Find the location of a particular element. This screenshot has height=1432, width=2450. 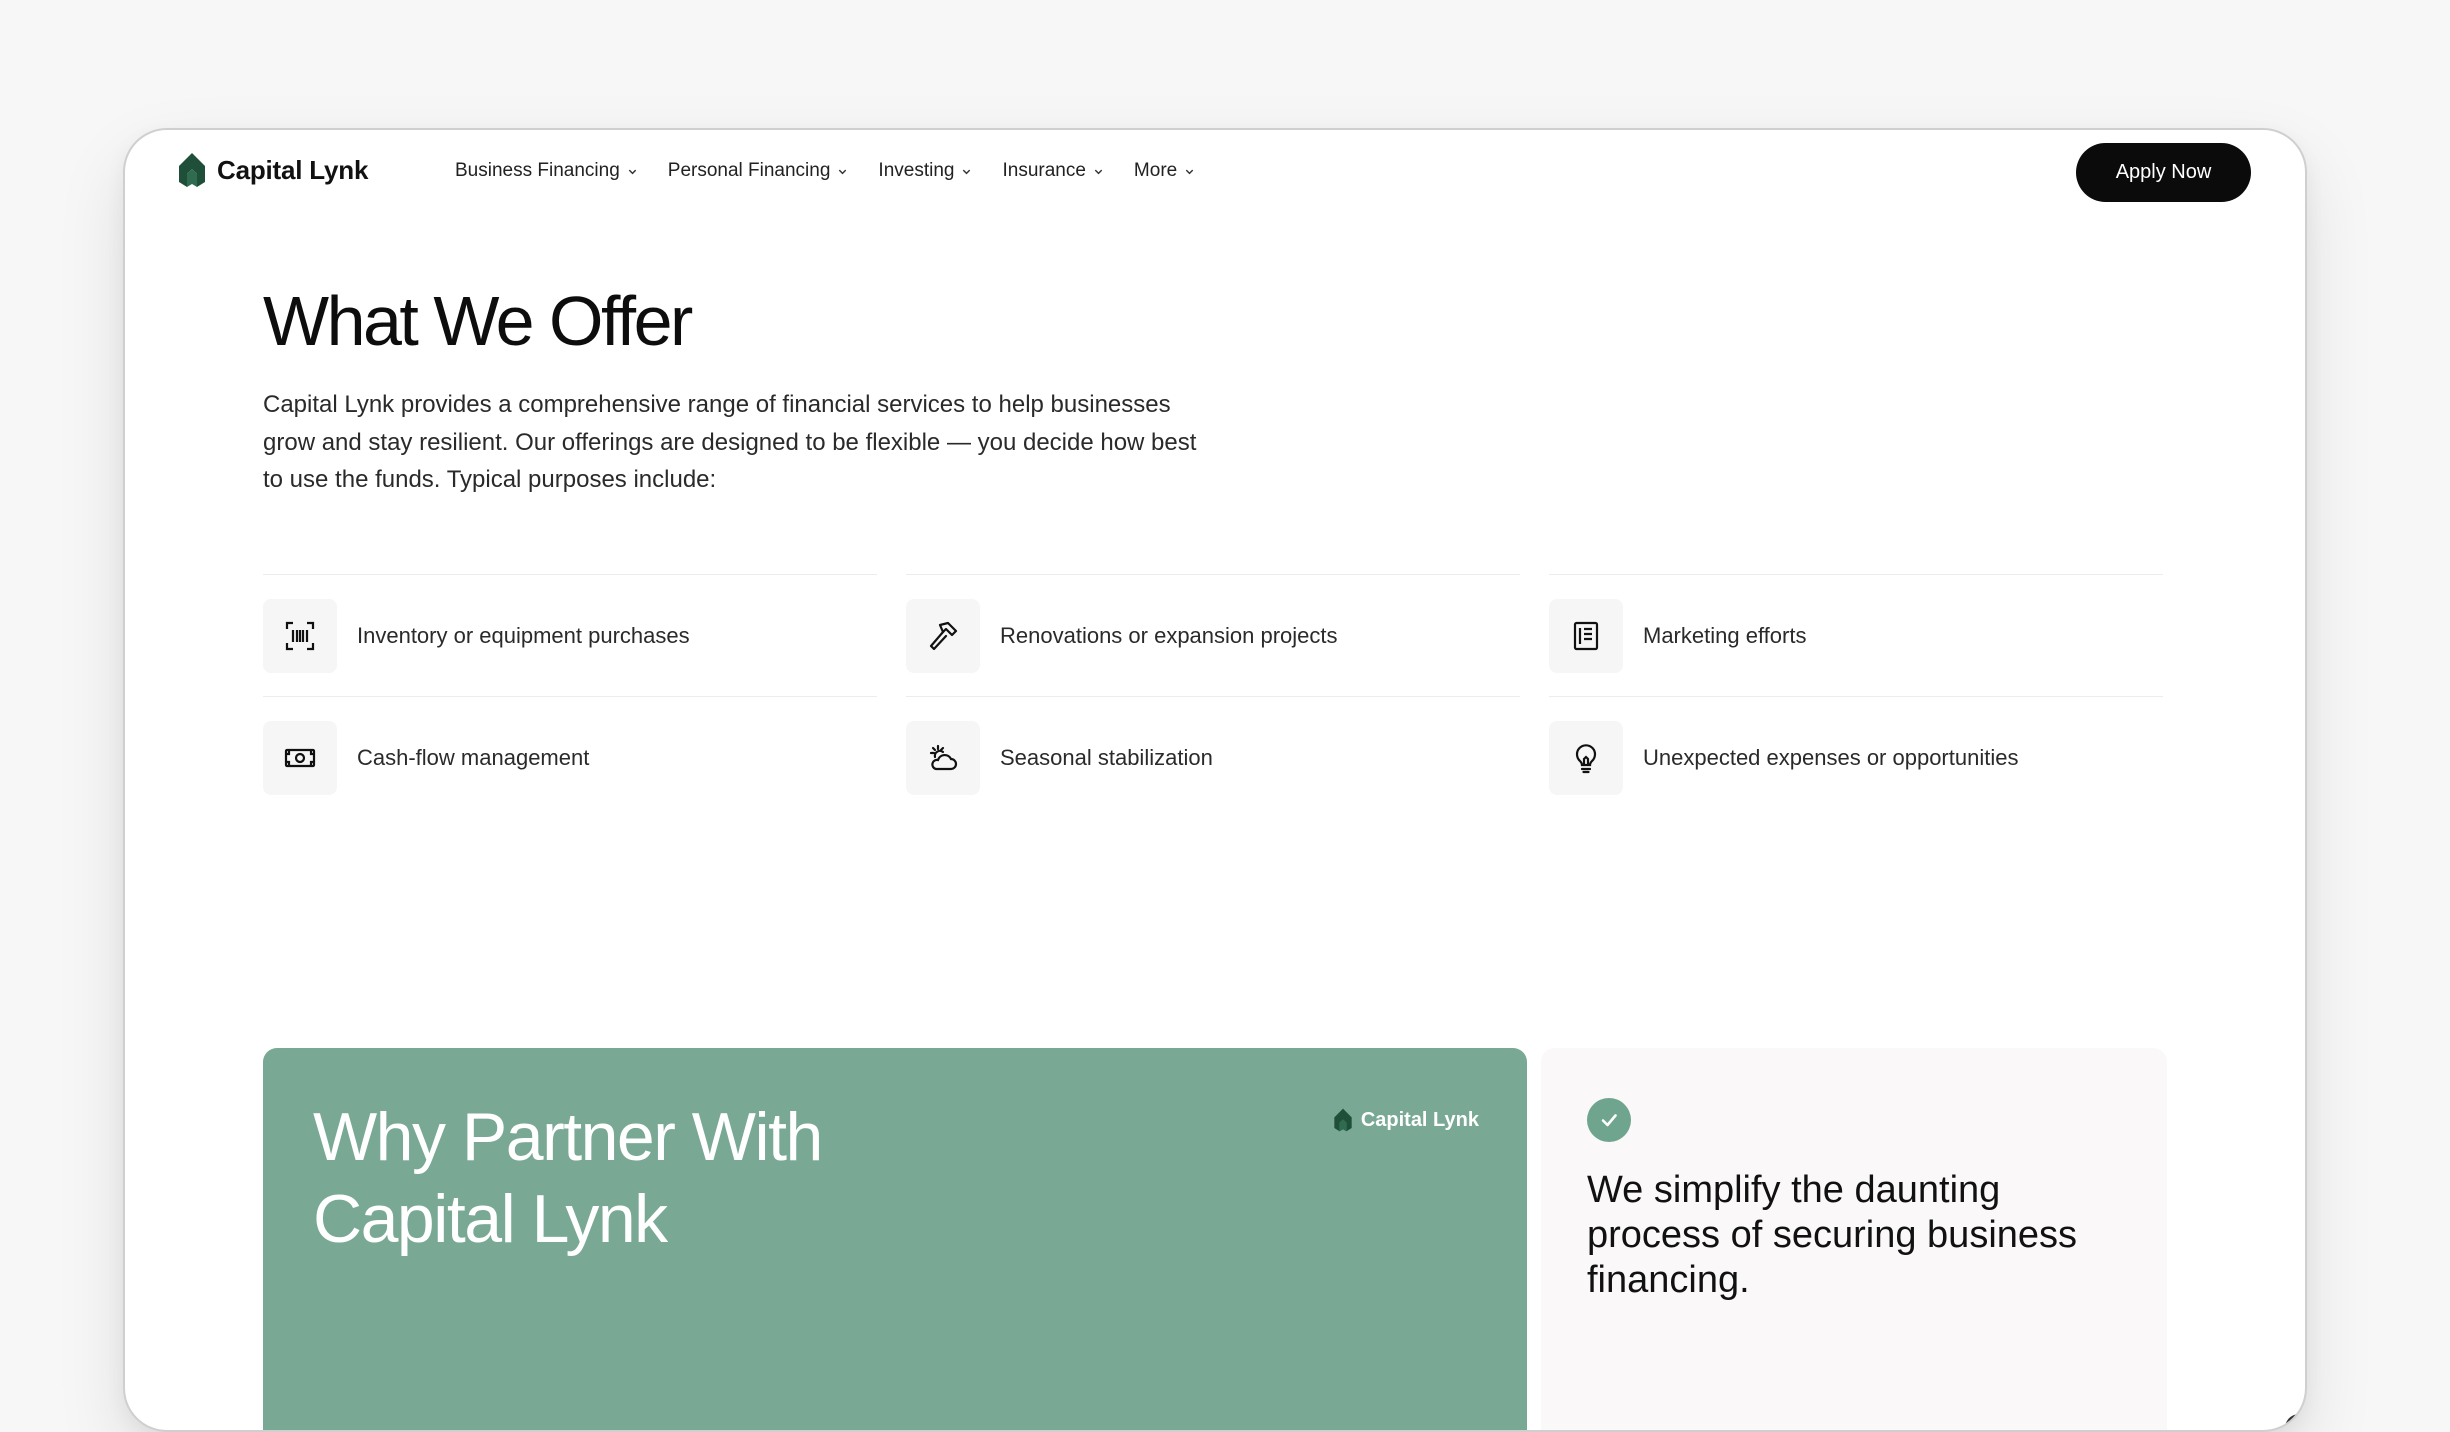

nav-item-label: Insurance is located at coordinates (1044, 170).